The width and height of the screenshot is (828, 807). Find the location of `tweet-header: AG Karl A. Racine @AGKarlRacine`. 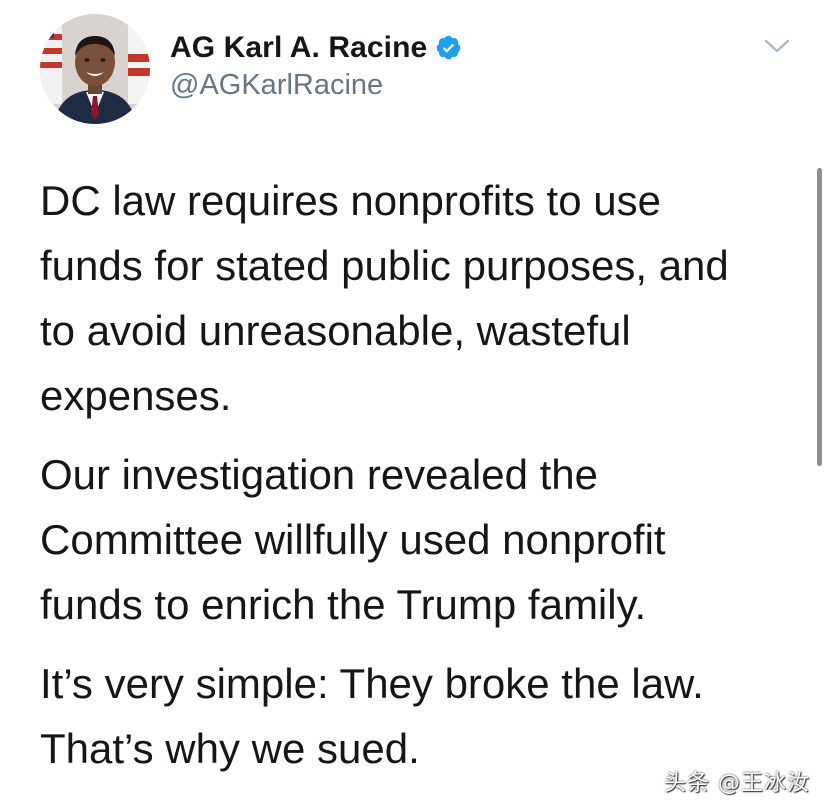

tweet-header: AG Karl A. Racine @AGKarlRacine is located at coordinates (251, 69).